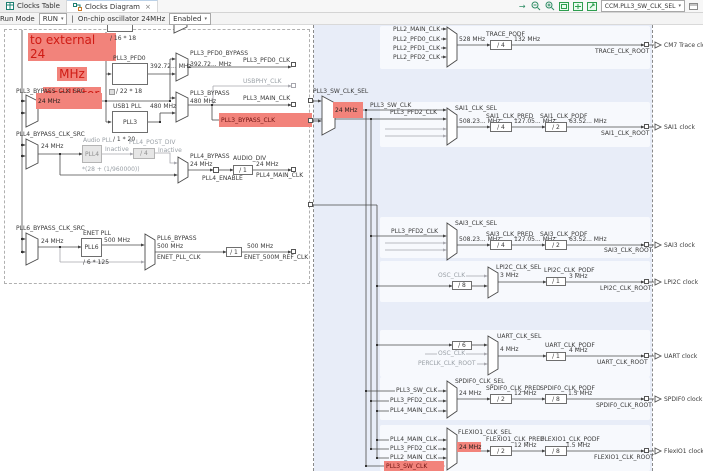  I want to click on spdif0-clk-pred-block: / 2, so click(501, 399).